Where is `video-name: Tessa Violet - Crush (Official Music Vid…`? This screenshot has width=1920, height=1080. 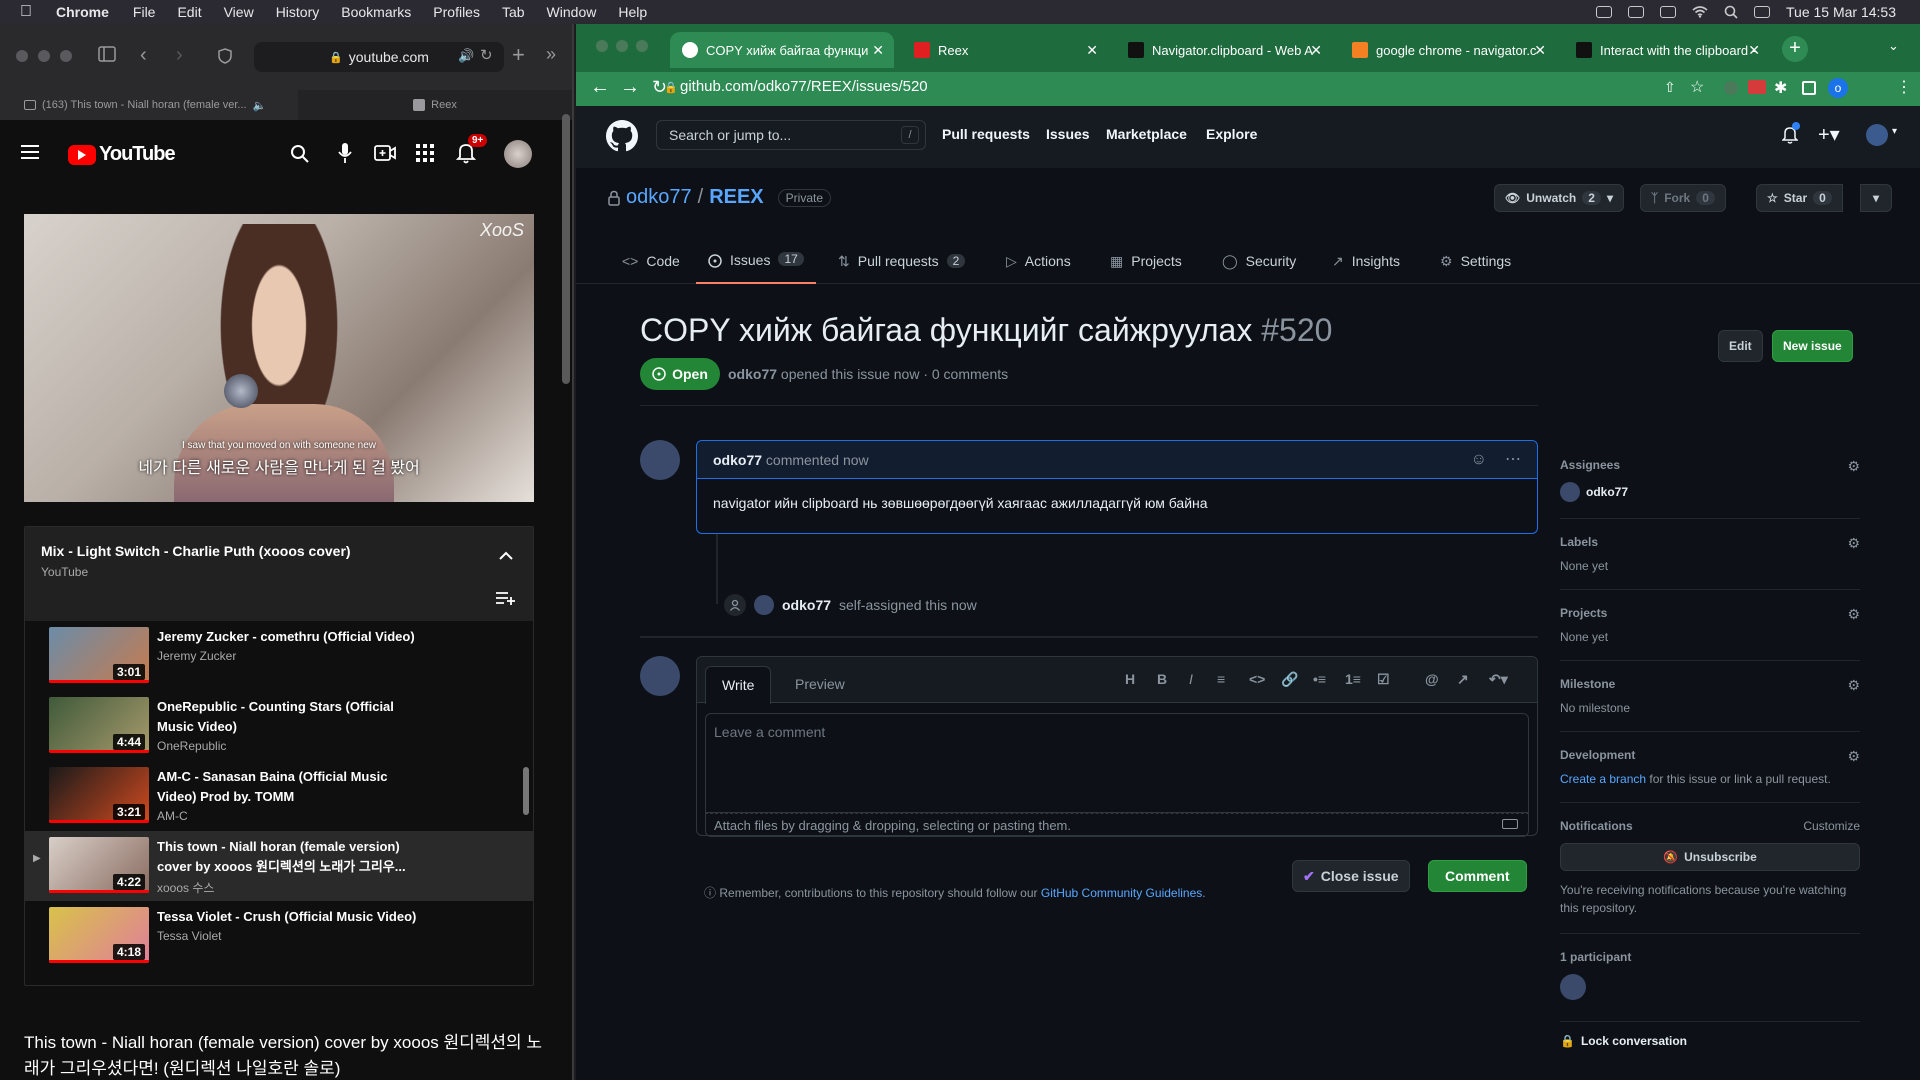 video-name: Tessa Violet - Crush (Official Music Vid… is located at coordinates (287, 917).